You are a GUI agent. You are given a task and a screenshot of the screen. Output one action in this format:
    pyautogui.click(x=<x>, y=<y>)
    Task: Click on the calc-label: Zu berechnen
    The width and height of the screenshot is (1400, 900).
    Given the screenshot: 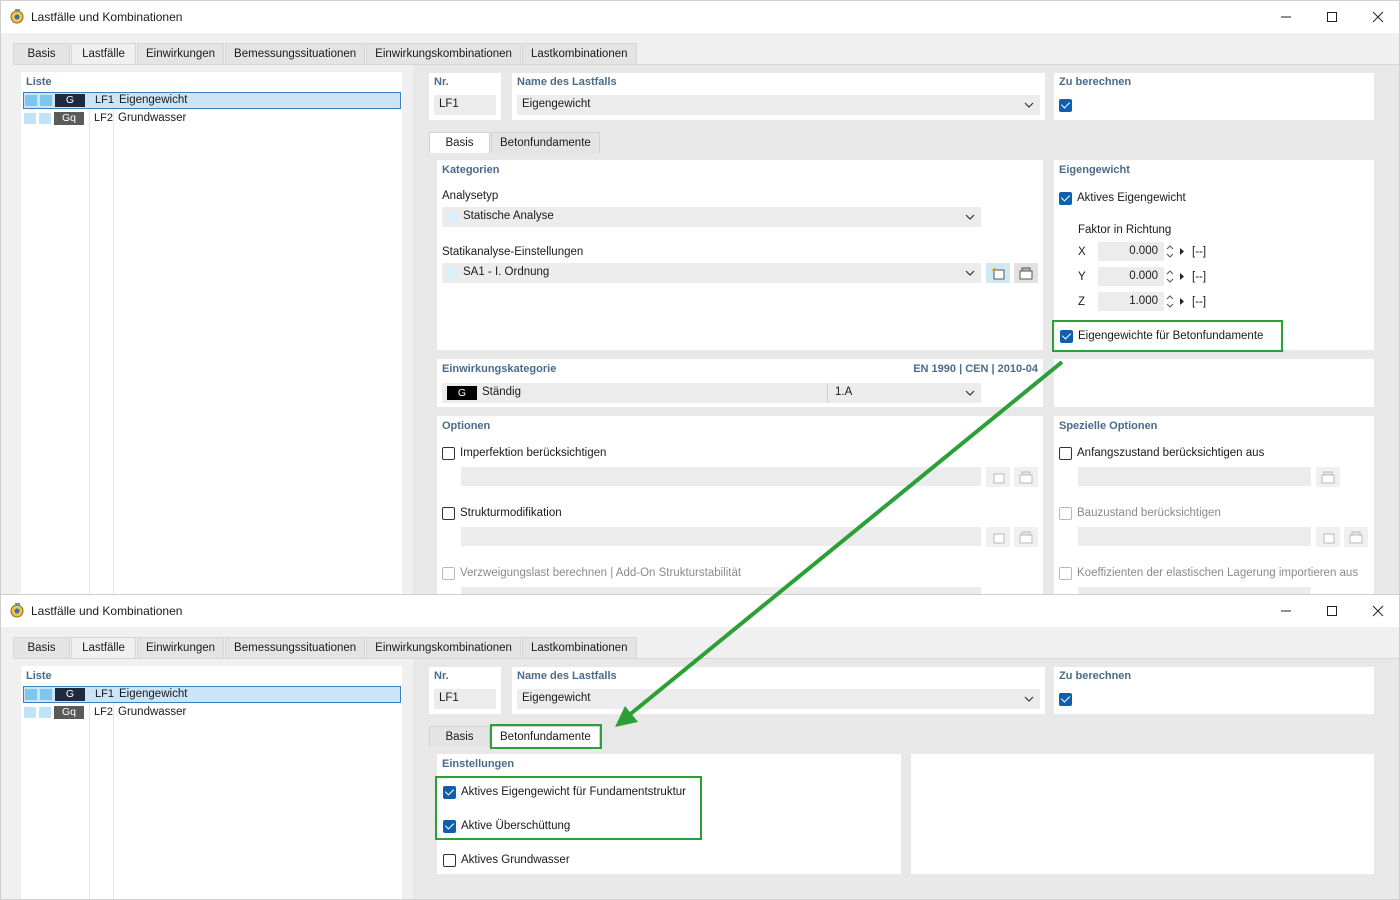 What is the action you would take?
    pyautogui.click(x=1095, y=676)
    